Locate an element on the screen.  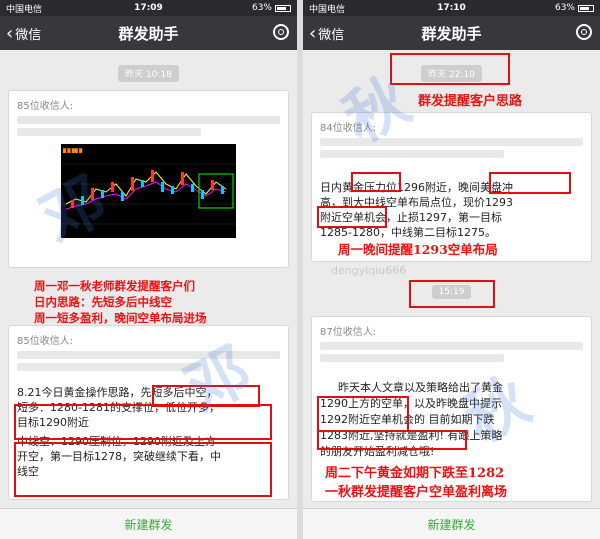
status-bar: 中国电信 17:10 63% is located at coordinates (451, 8).